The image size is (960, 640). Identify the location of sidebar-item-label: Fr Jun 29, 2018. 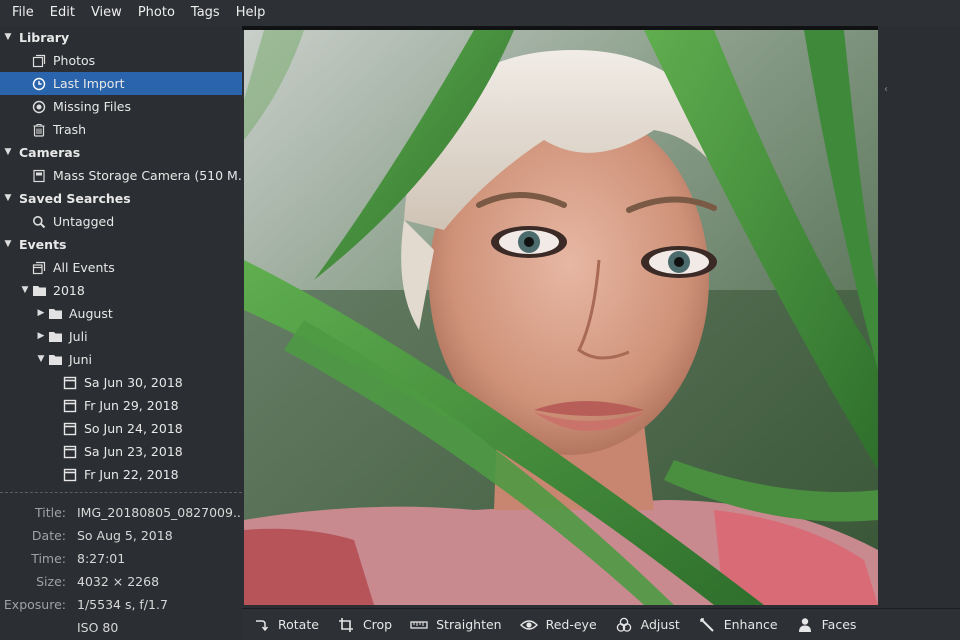
(131, 405).